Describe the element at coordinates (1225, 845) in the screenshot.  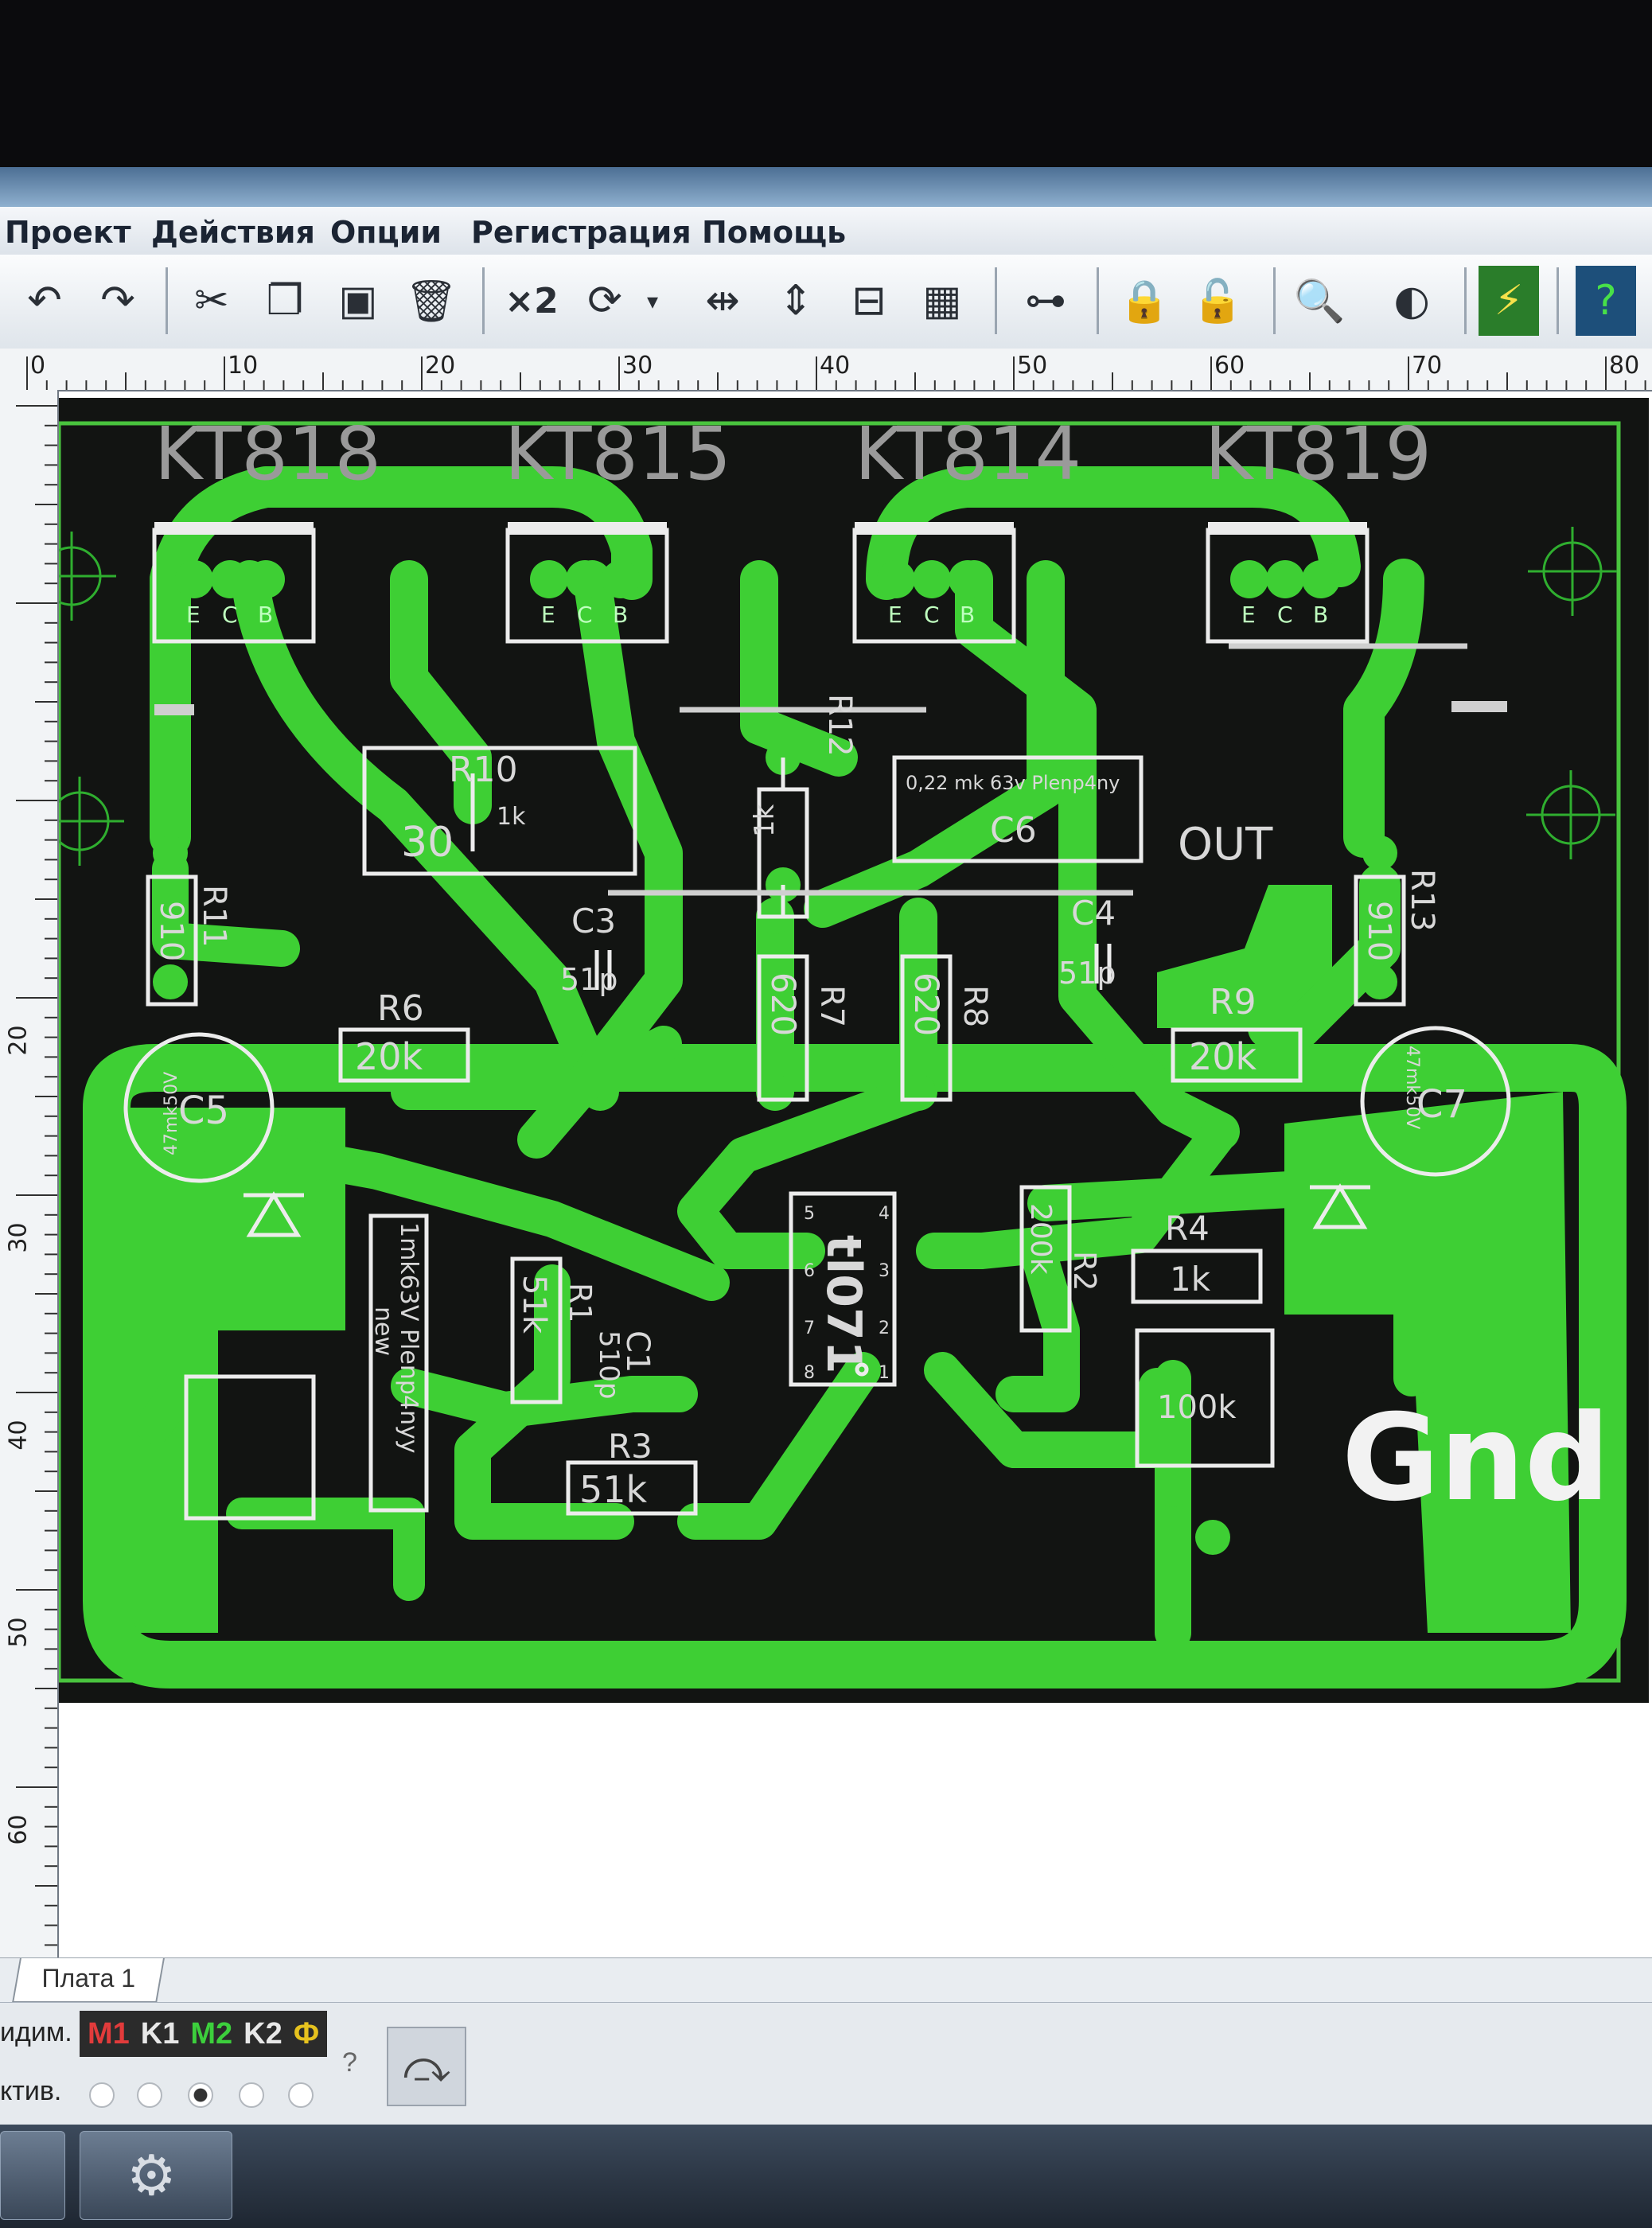
I see `out-label: OUT` at that location.